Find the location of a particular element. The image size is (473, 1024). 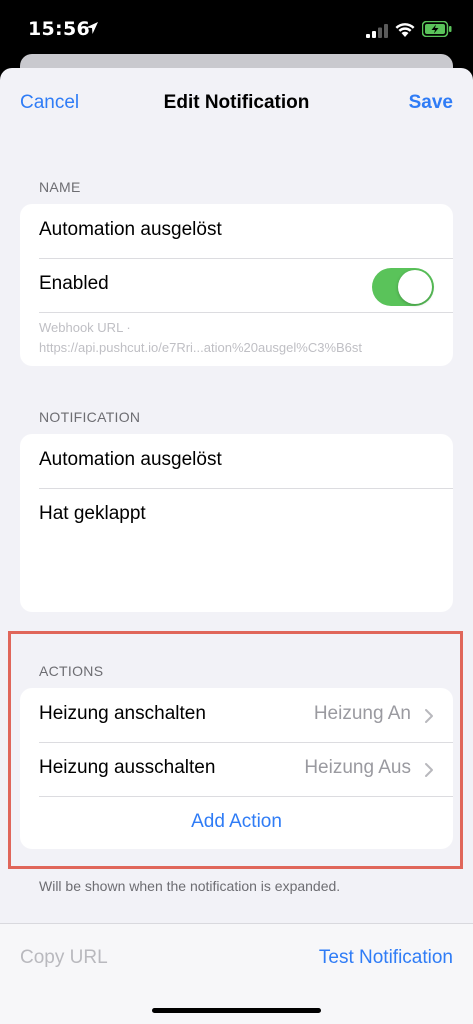

battery-charging-icon is located at coordinates (437, 29).